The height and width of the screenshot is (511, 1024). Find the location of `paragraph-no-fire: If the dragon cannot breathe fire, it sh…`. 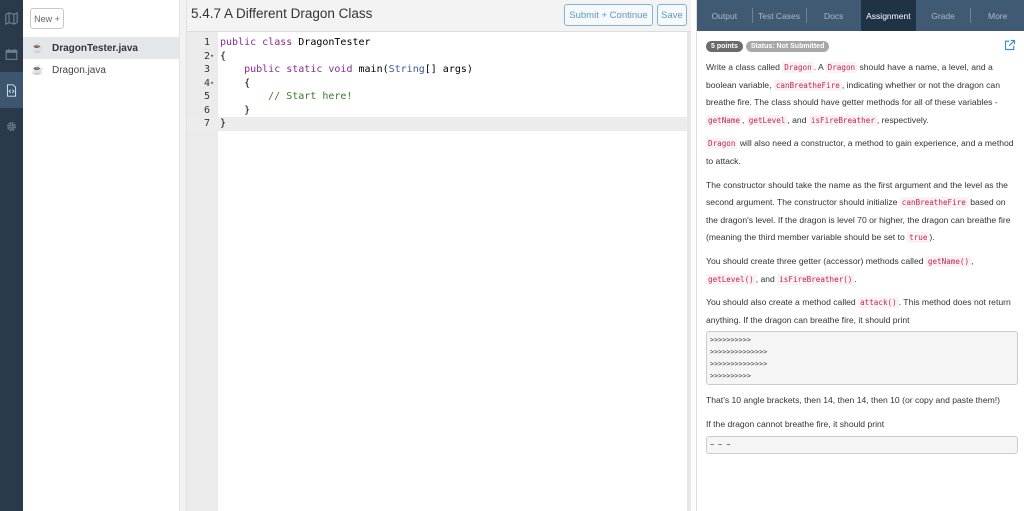

paragraph-no-fire: If the dragon cannot breathe fire, it sh… is located at coordinates (795, 423).